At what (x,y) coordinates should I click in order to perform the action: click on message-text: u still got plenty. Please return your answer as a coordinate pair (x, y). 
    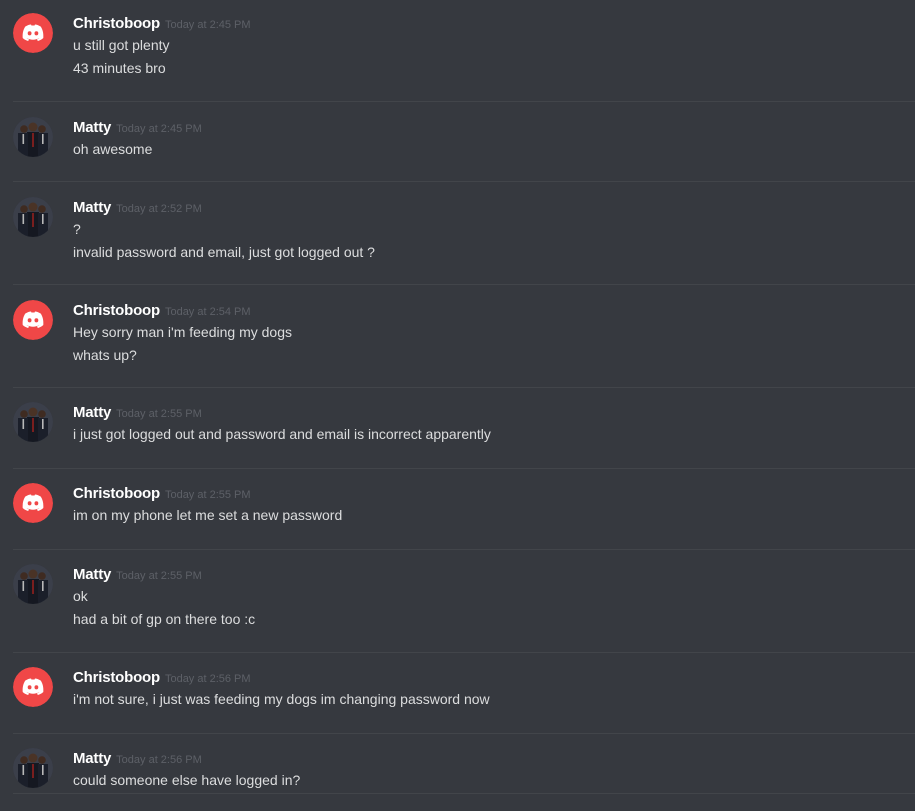
    Looking at the image, I should click on (121, 45).